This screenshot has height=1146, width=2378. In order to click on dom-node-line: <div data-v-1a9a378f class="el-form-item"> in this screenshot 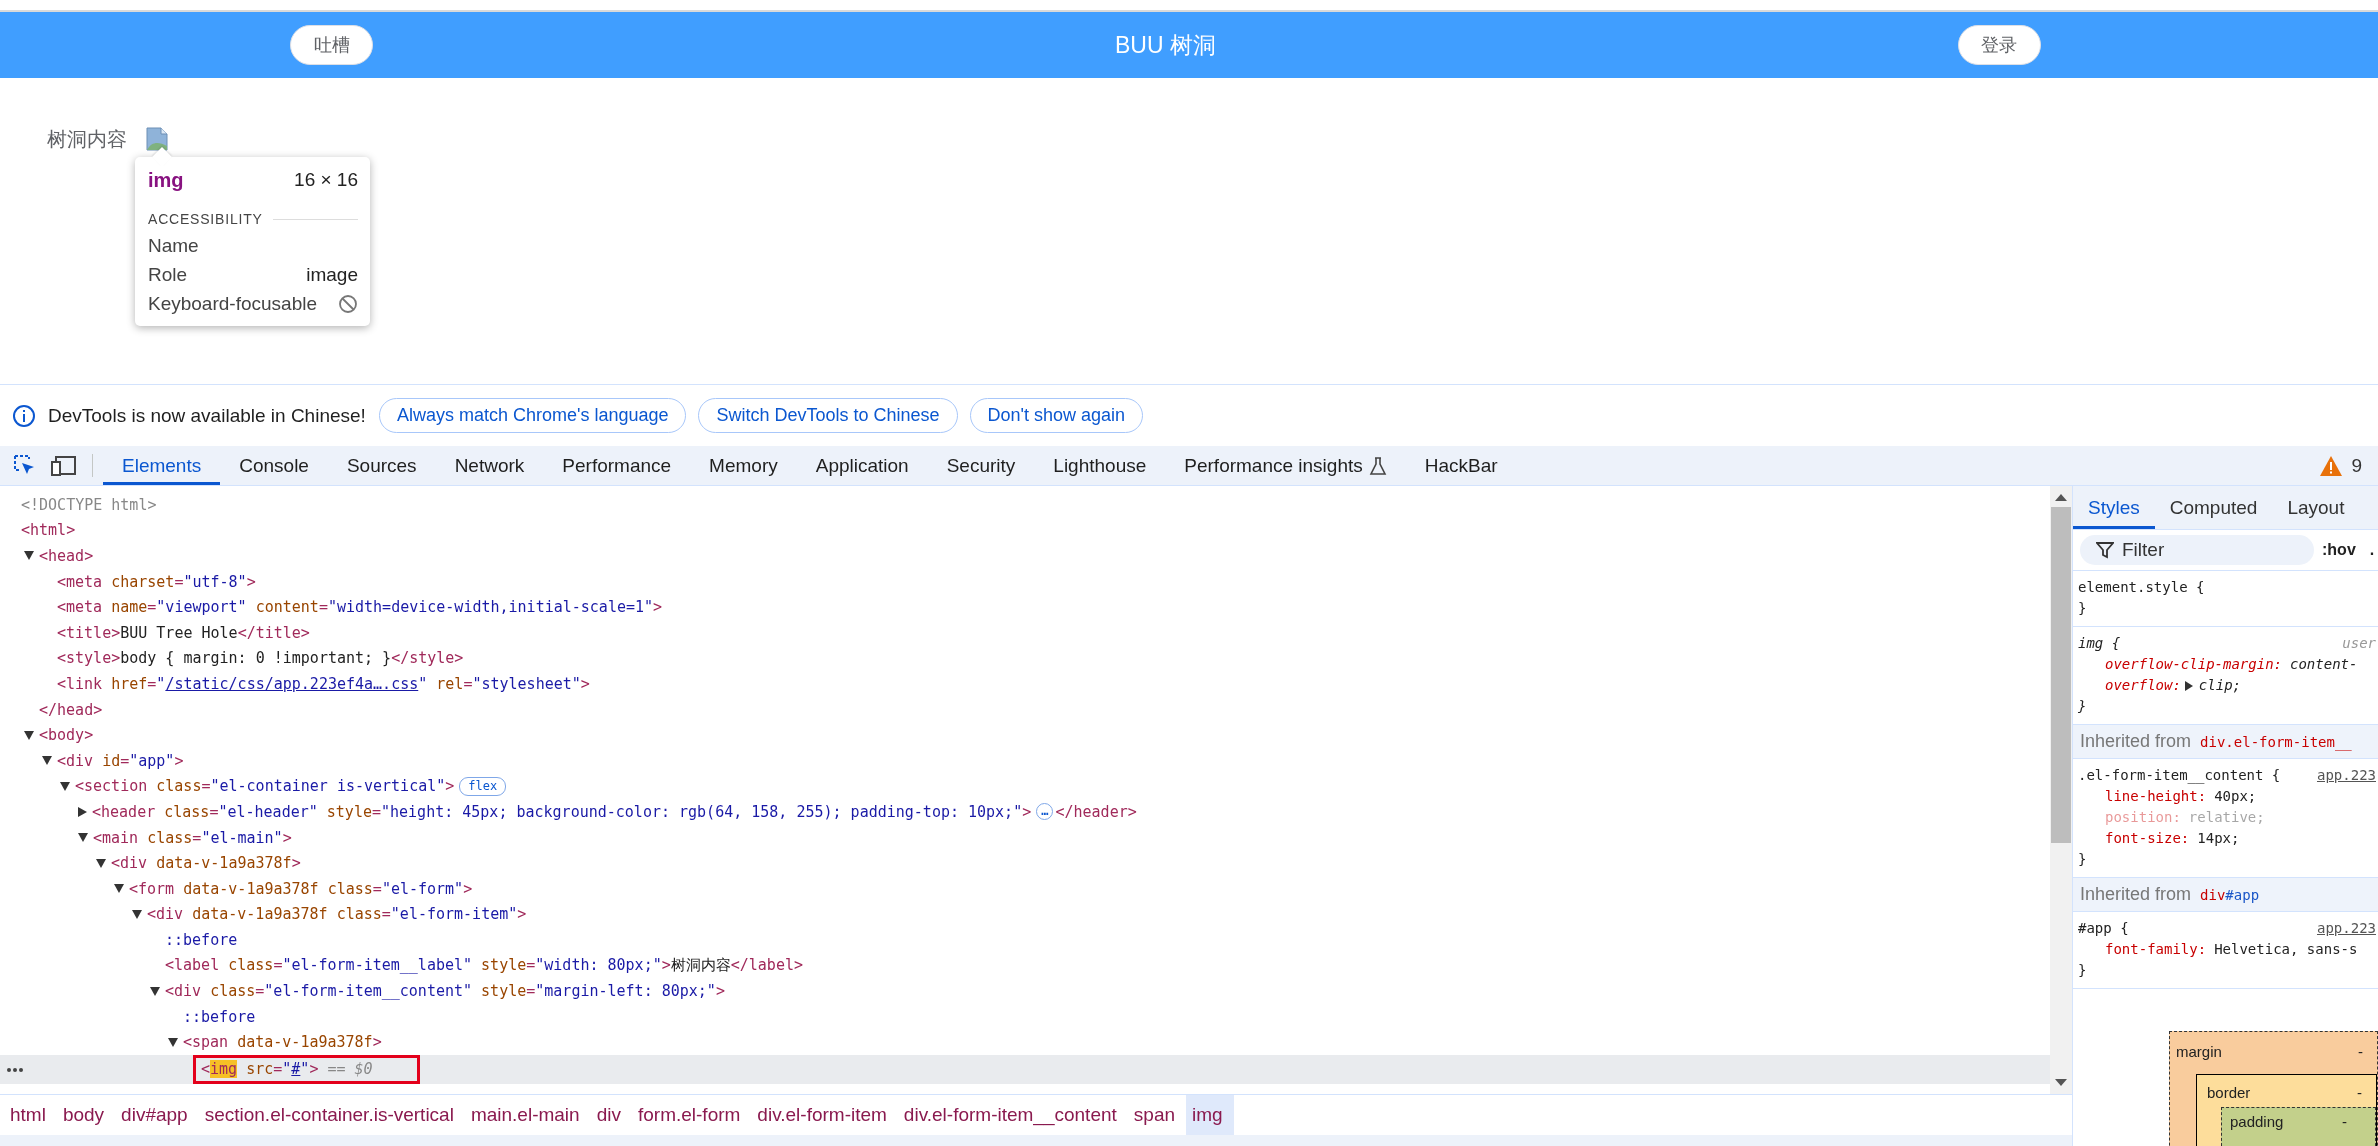, I will do `click(337, 914)`.